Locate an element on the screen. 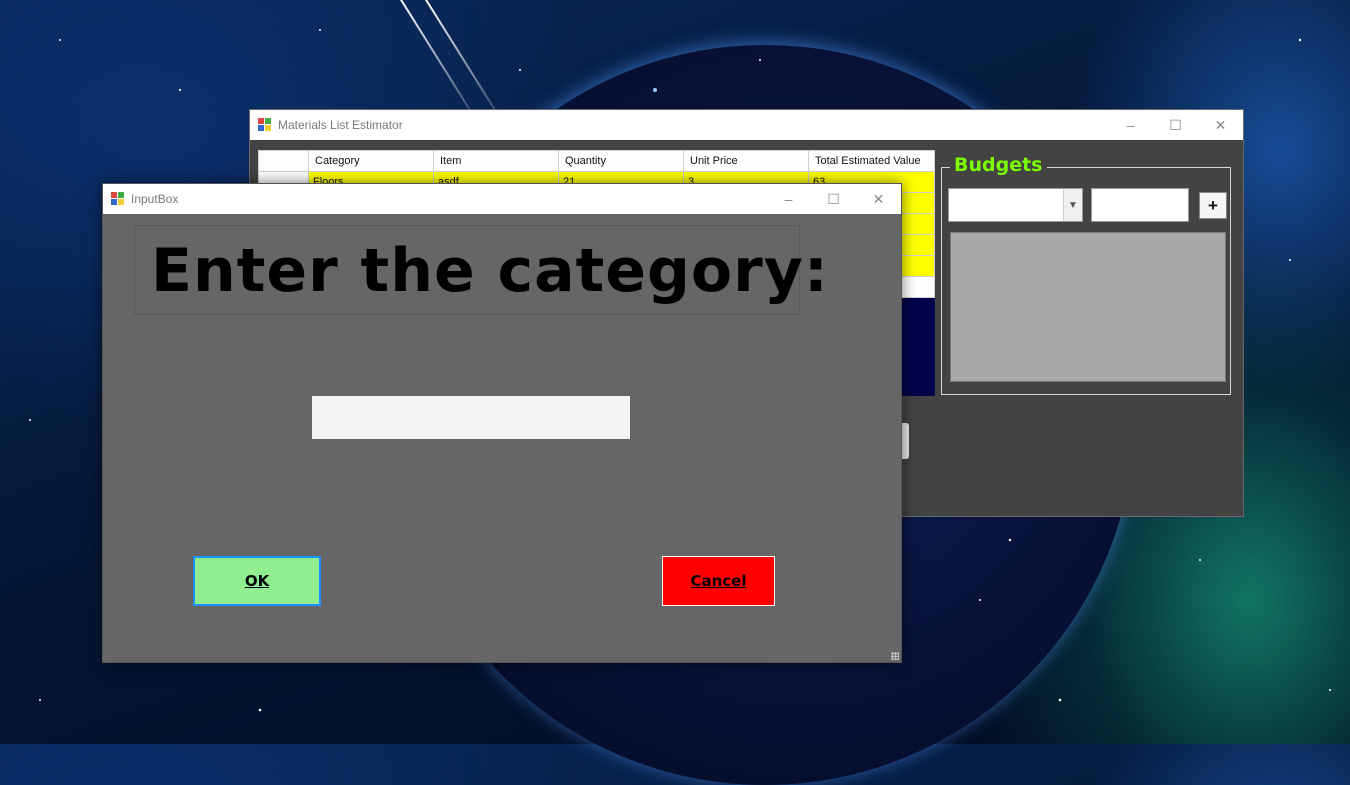  add-budget-button: + is located at coordinates (1213, 205).